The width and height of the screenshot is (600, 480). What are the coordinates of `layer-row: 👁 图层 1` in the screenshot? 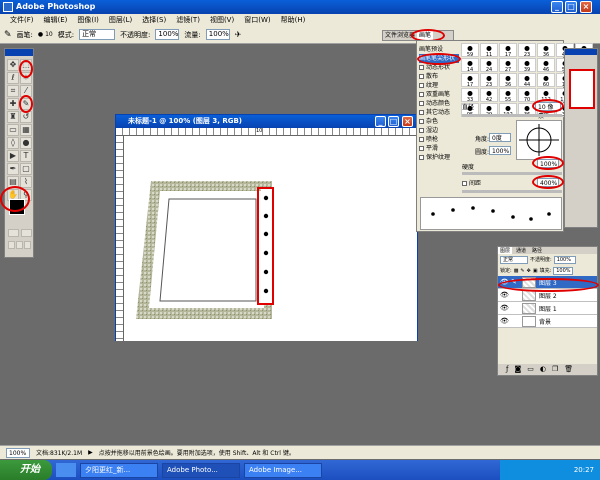 It's located at (547, 308).